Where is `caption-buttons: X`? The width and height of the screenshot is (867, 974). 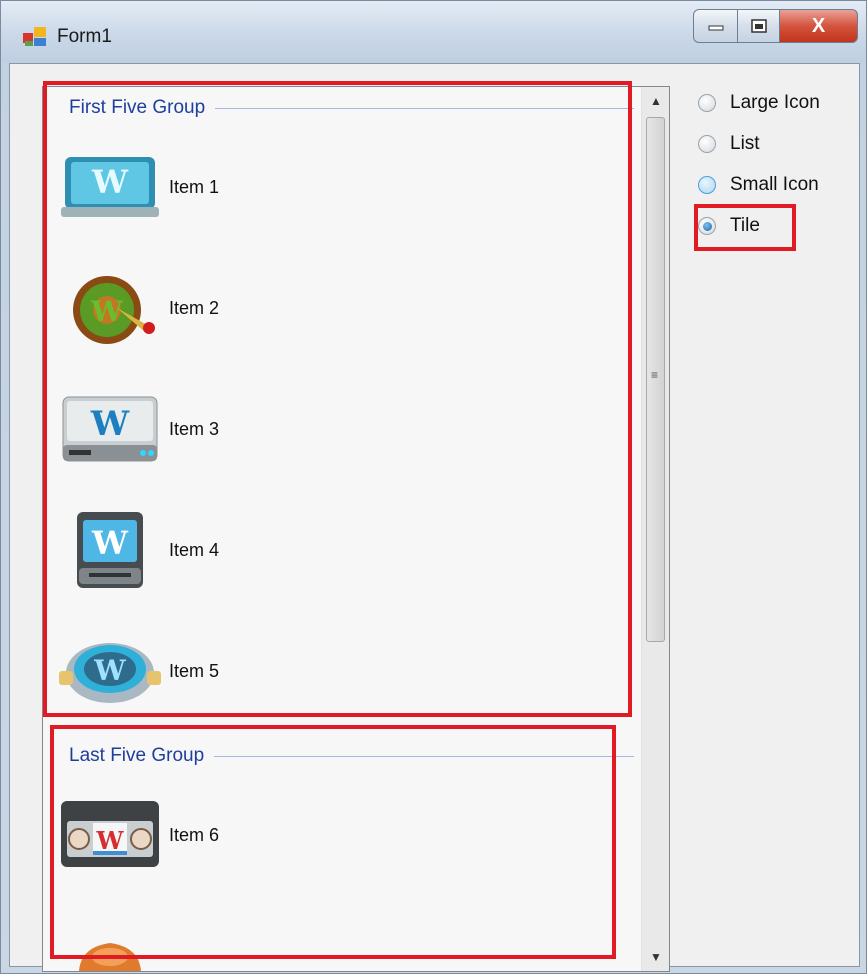 caption-buttons: X is located at coordinates (775, 26).